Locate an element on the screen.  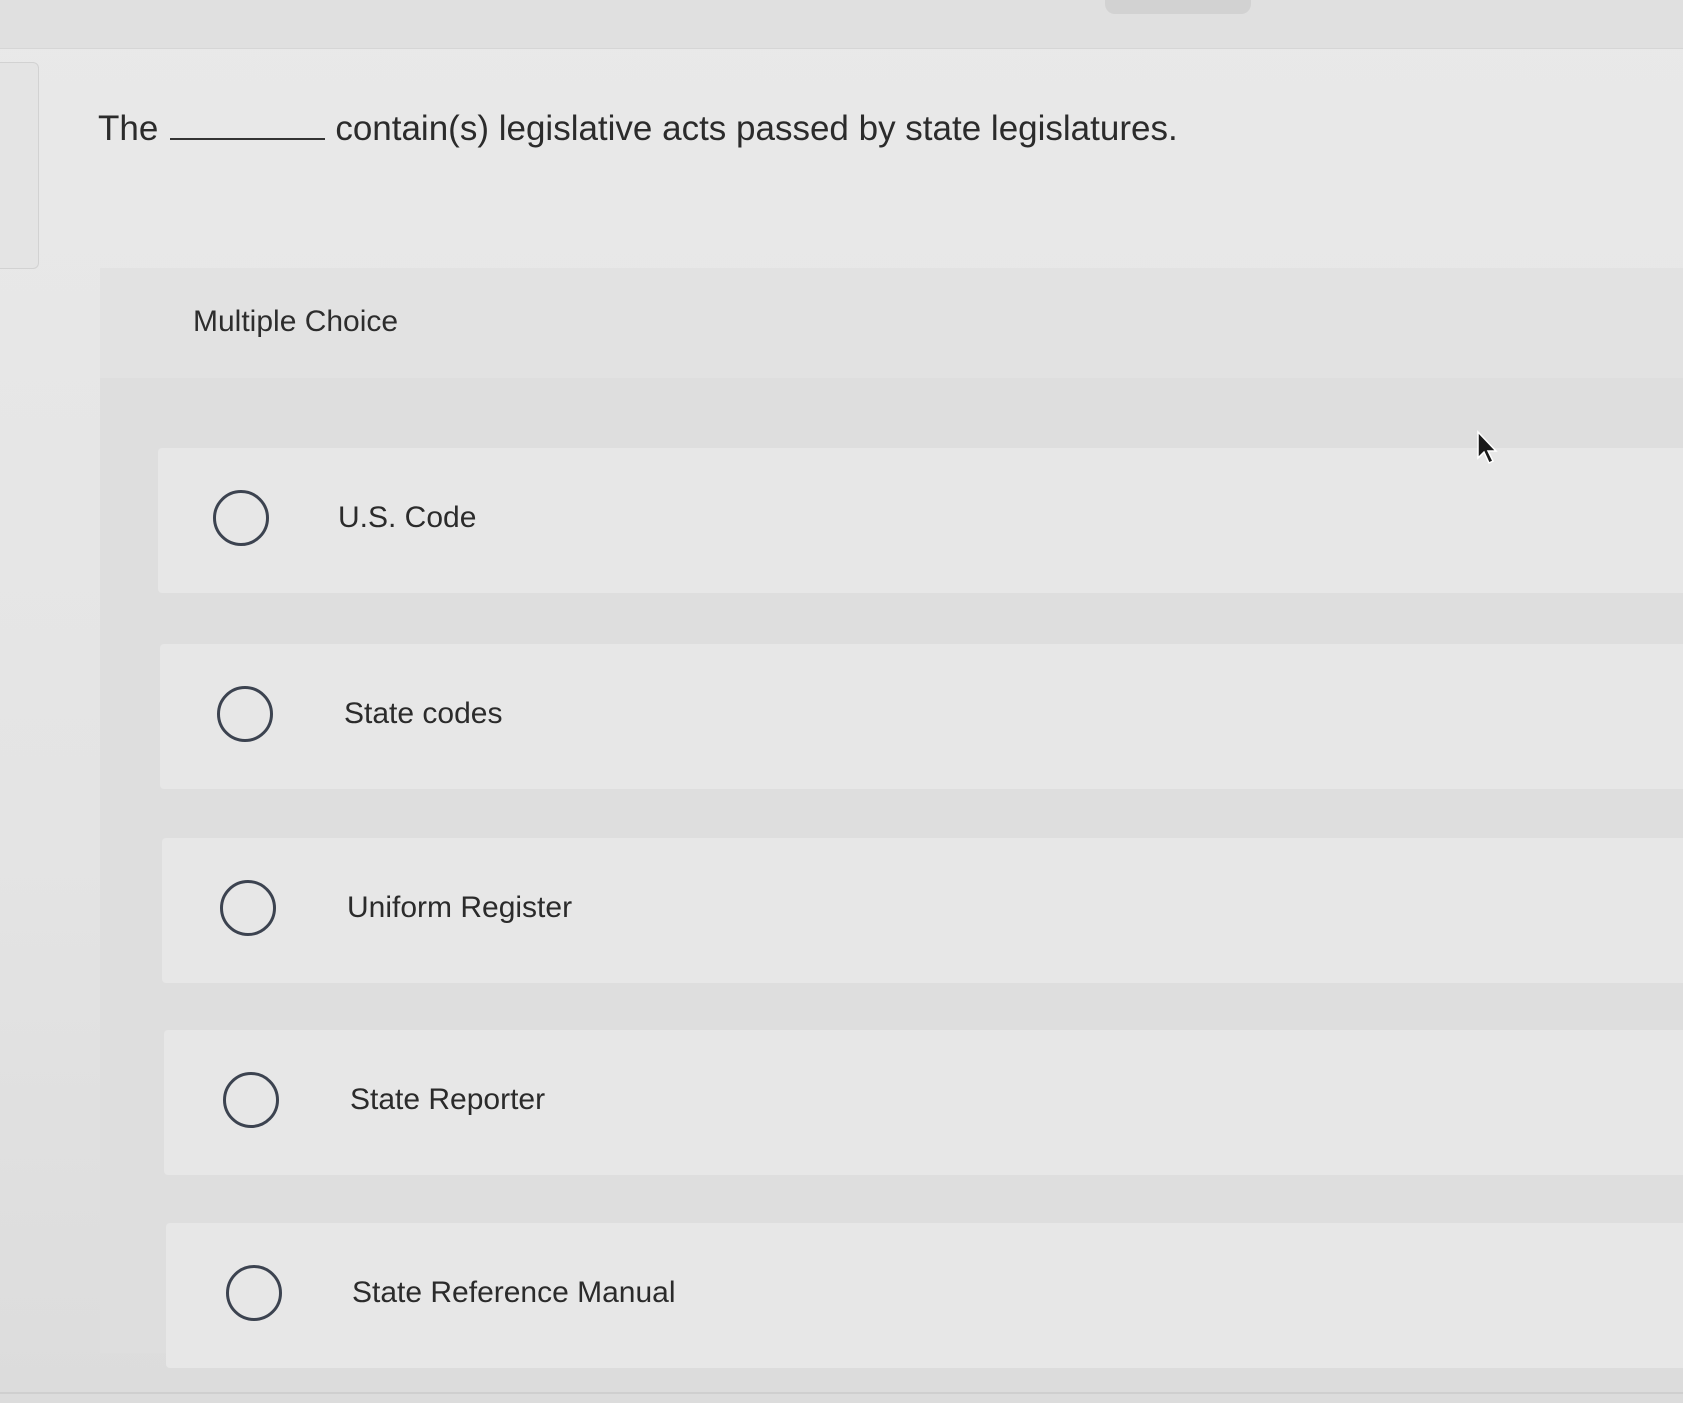
option-label: U.S. Code is located at coordinates (407, 517).